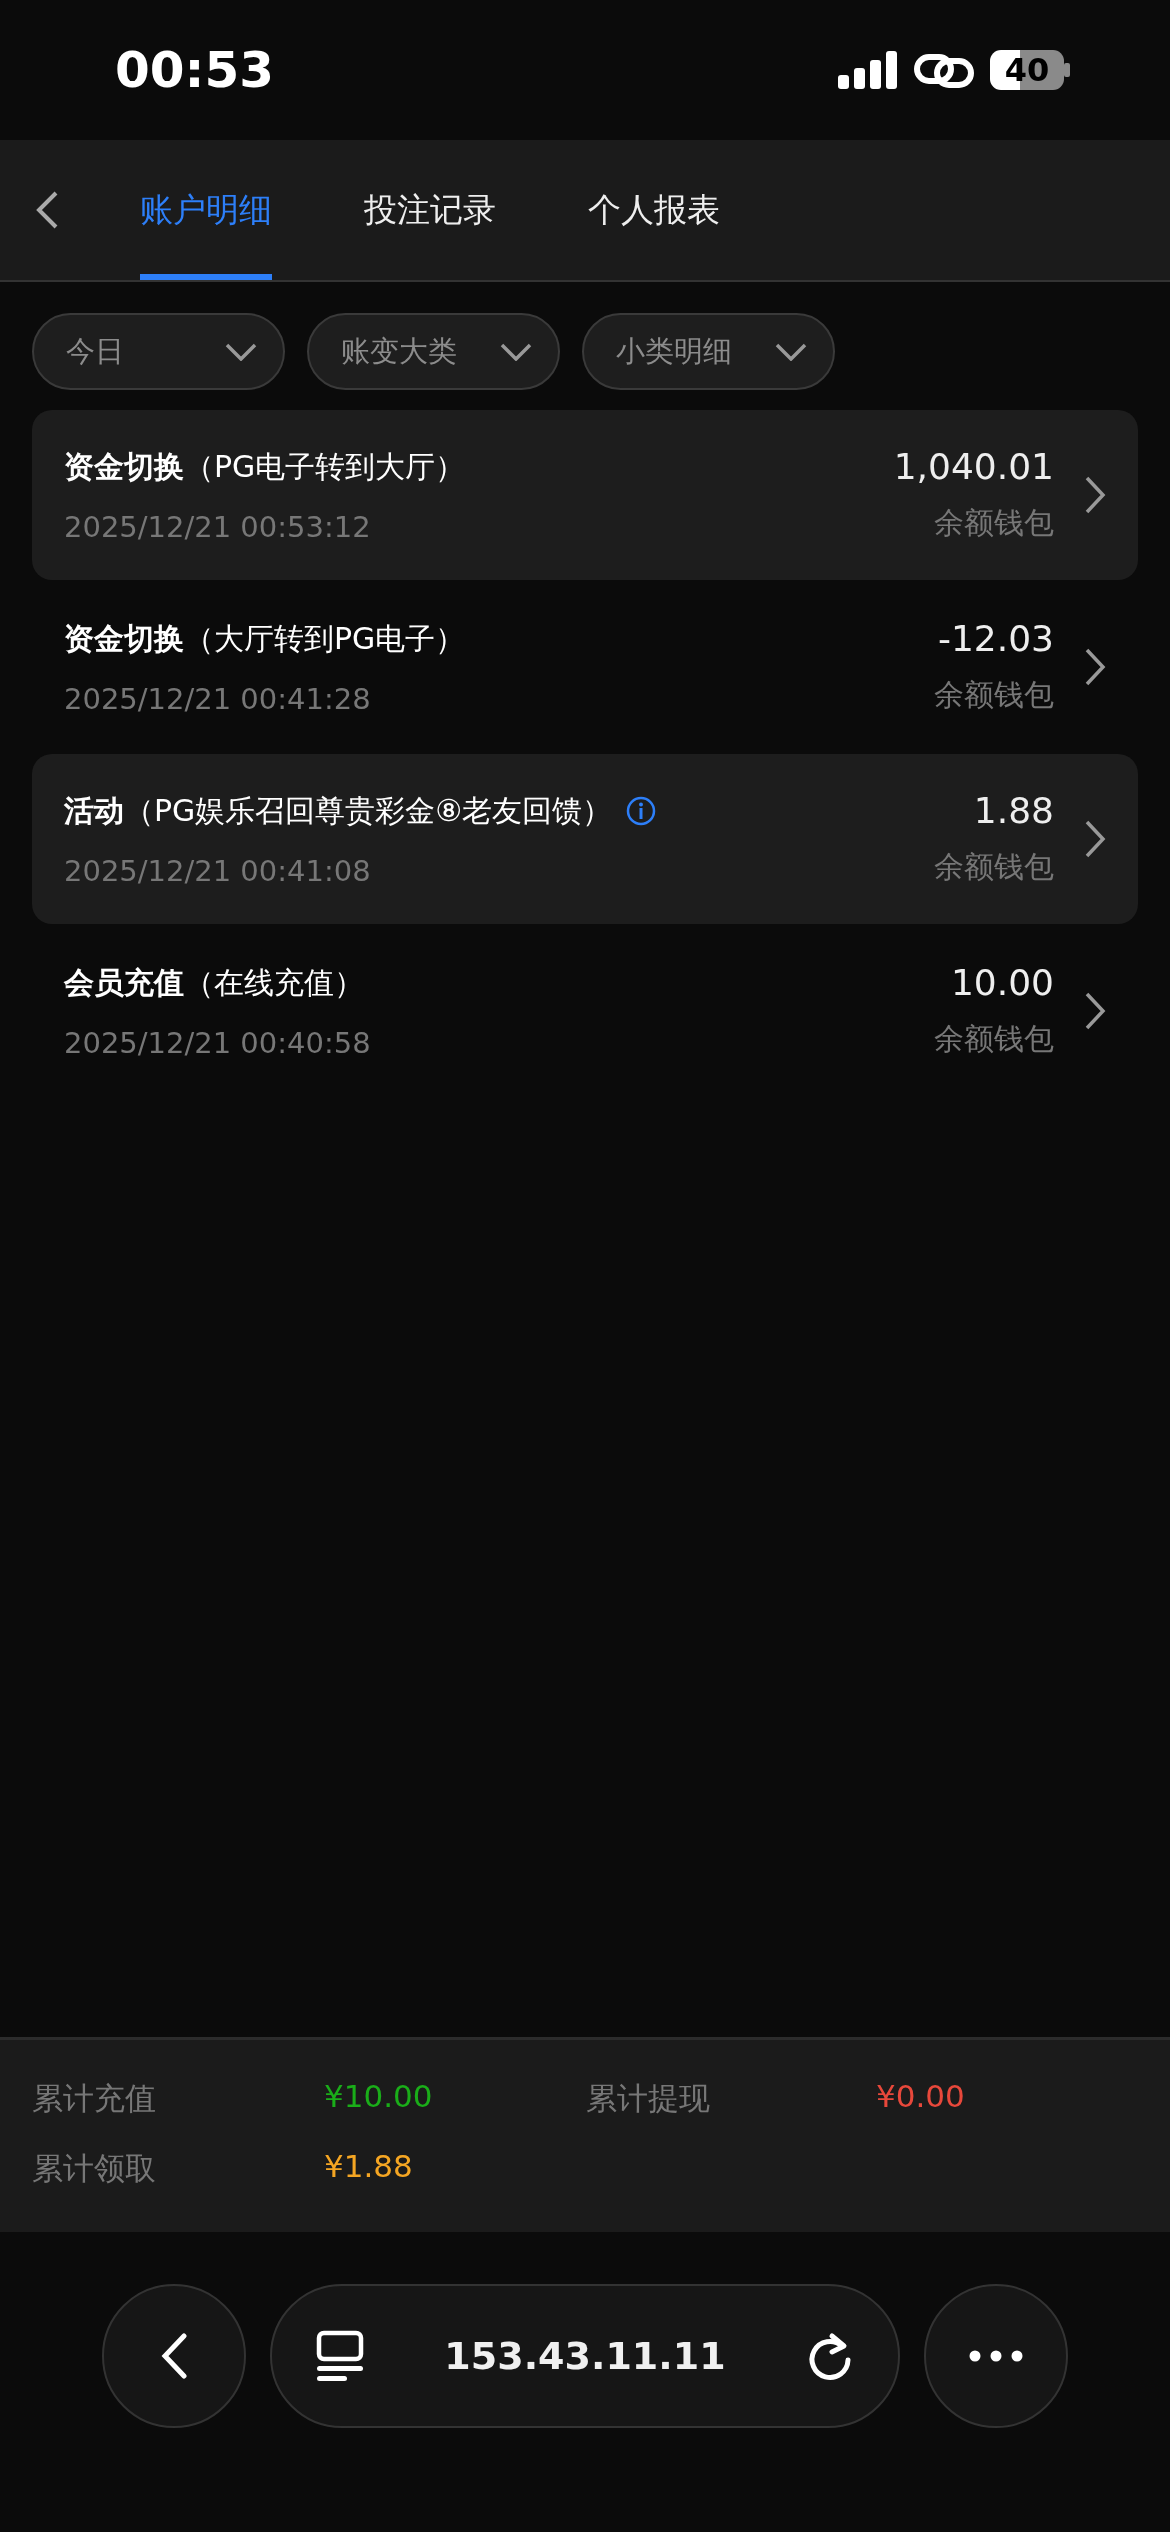  What do you see at coordinates (433, 351) in the screenshot?
I see `filter-dropdown: 账变大类` at bounding box center [433, 351].